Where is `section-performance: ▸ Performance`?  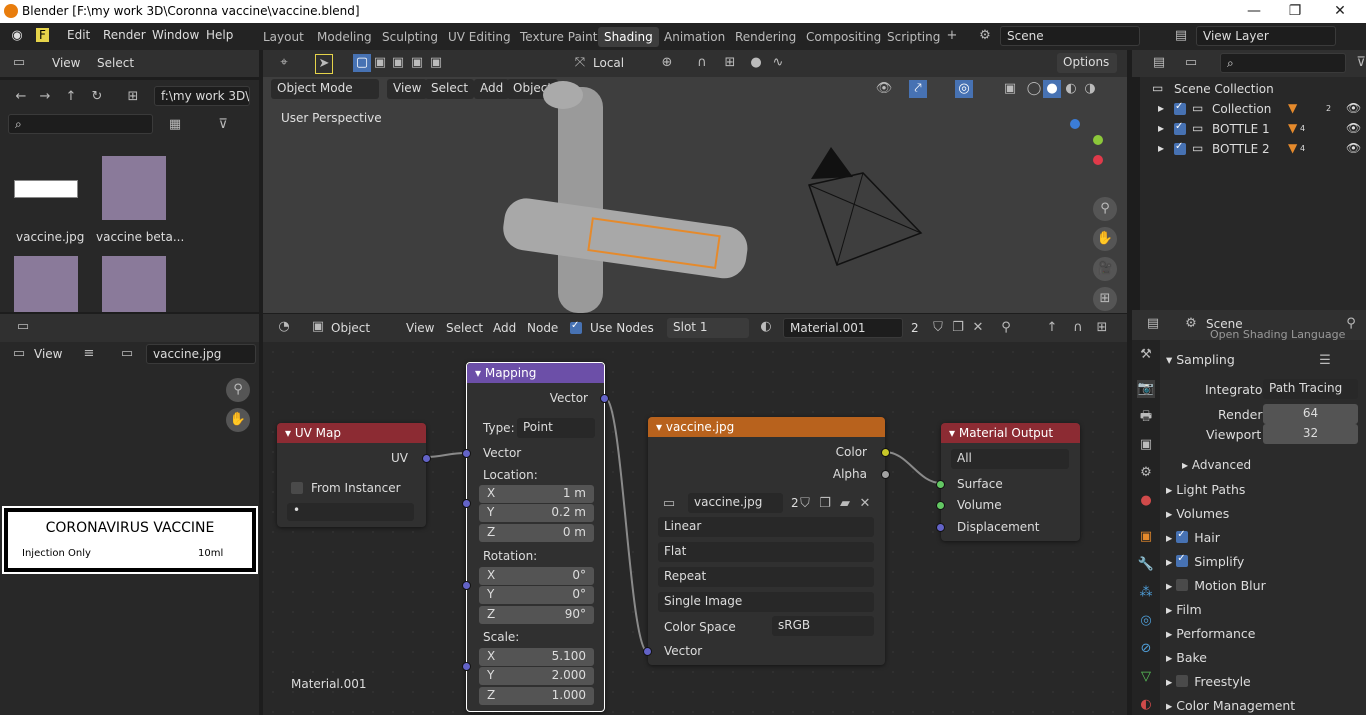
section-performance: ▸ Performance is located at coordinates (1210, 633).